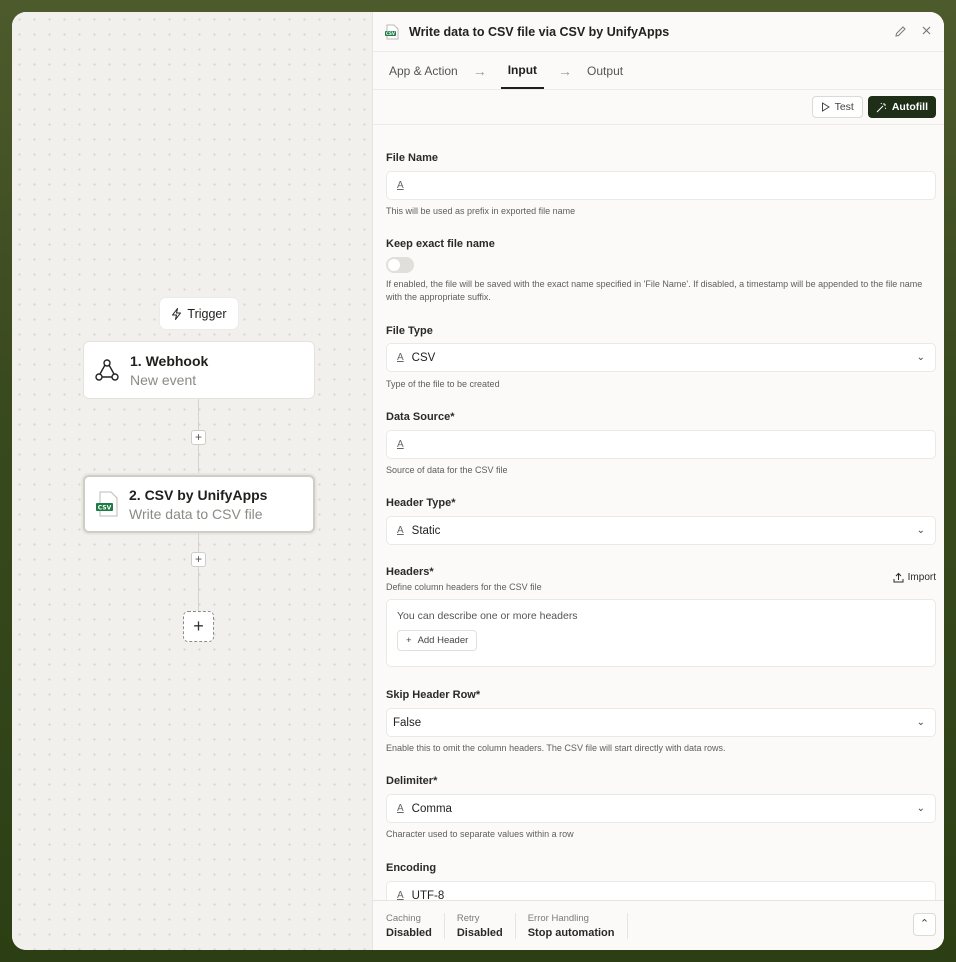 The height and width of the screenshot is (962, 956). What do you see at coordinates (400, 265) in the screenshot?
I see `keep-exact-toggle` at bounding box center [400, 265].